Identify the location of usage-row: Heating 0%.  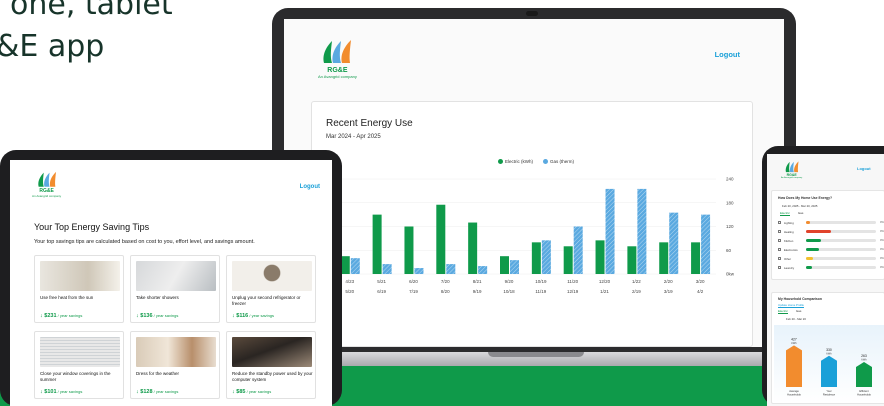
(831, 231).